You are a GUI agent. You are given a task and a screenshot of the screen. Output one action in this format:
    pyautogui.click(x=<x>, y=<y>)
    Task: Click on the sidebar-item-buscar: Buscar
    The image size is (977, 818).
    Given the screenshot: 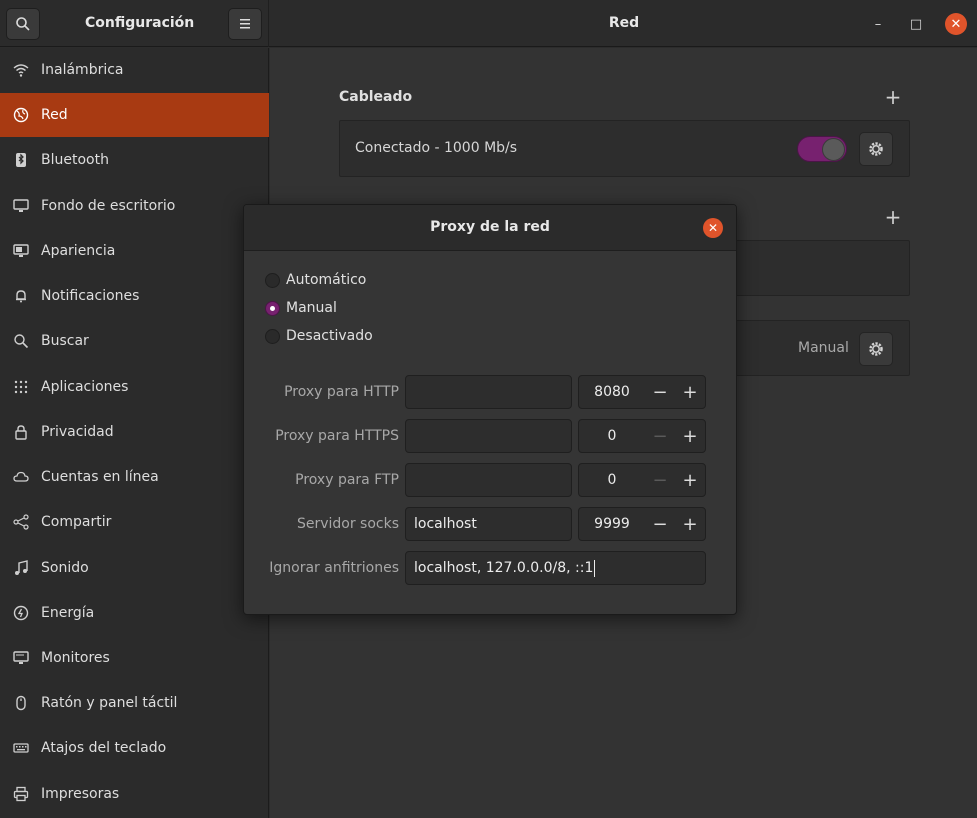 What is the action you would take?
    pyautogui.click(x=134, y=341)
    